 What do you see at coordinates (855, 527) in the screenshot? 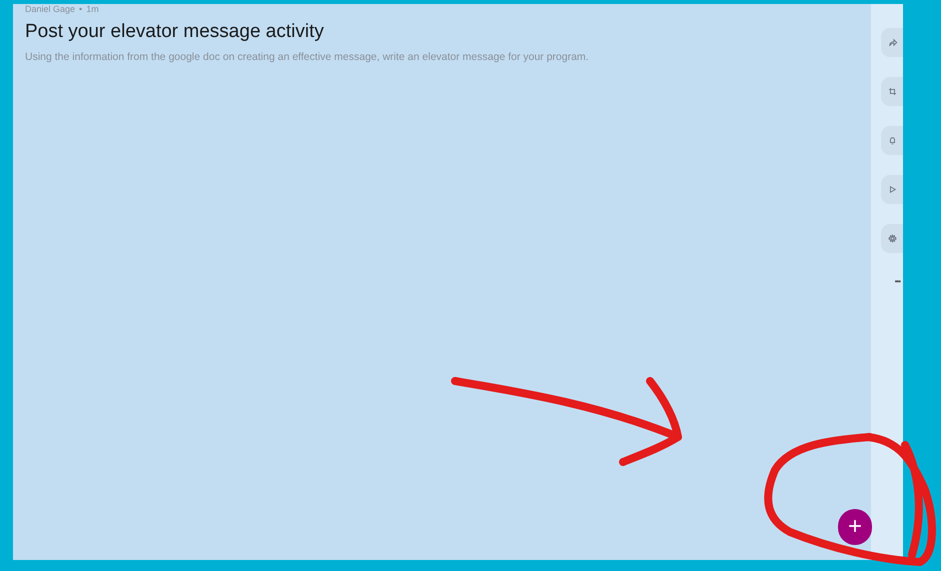
I see `add-button: +` at bounding box center [855, 527].